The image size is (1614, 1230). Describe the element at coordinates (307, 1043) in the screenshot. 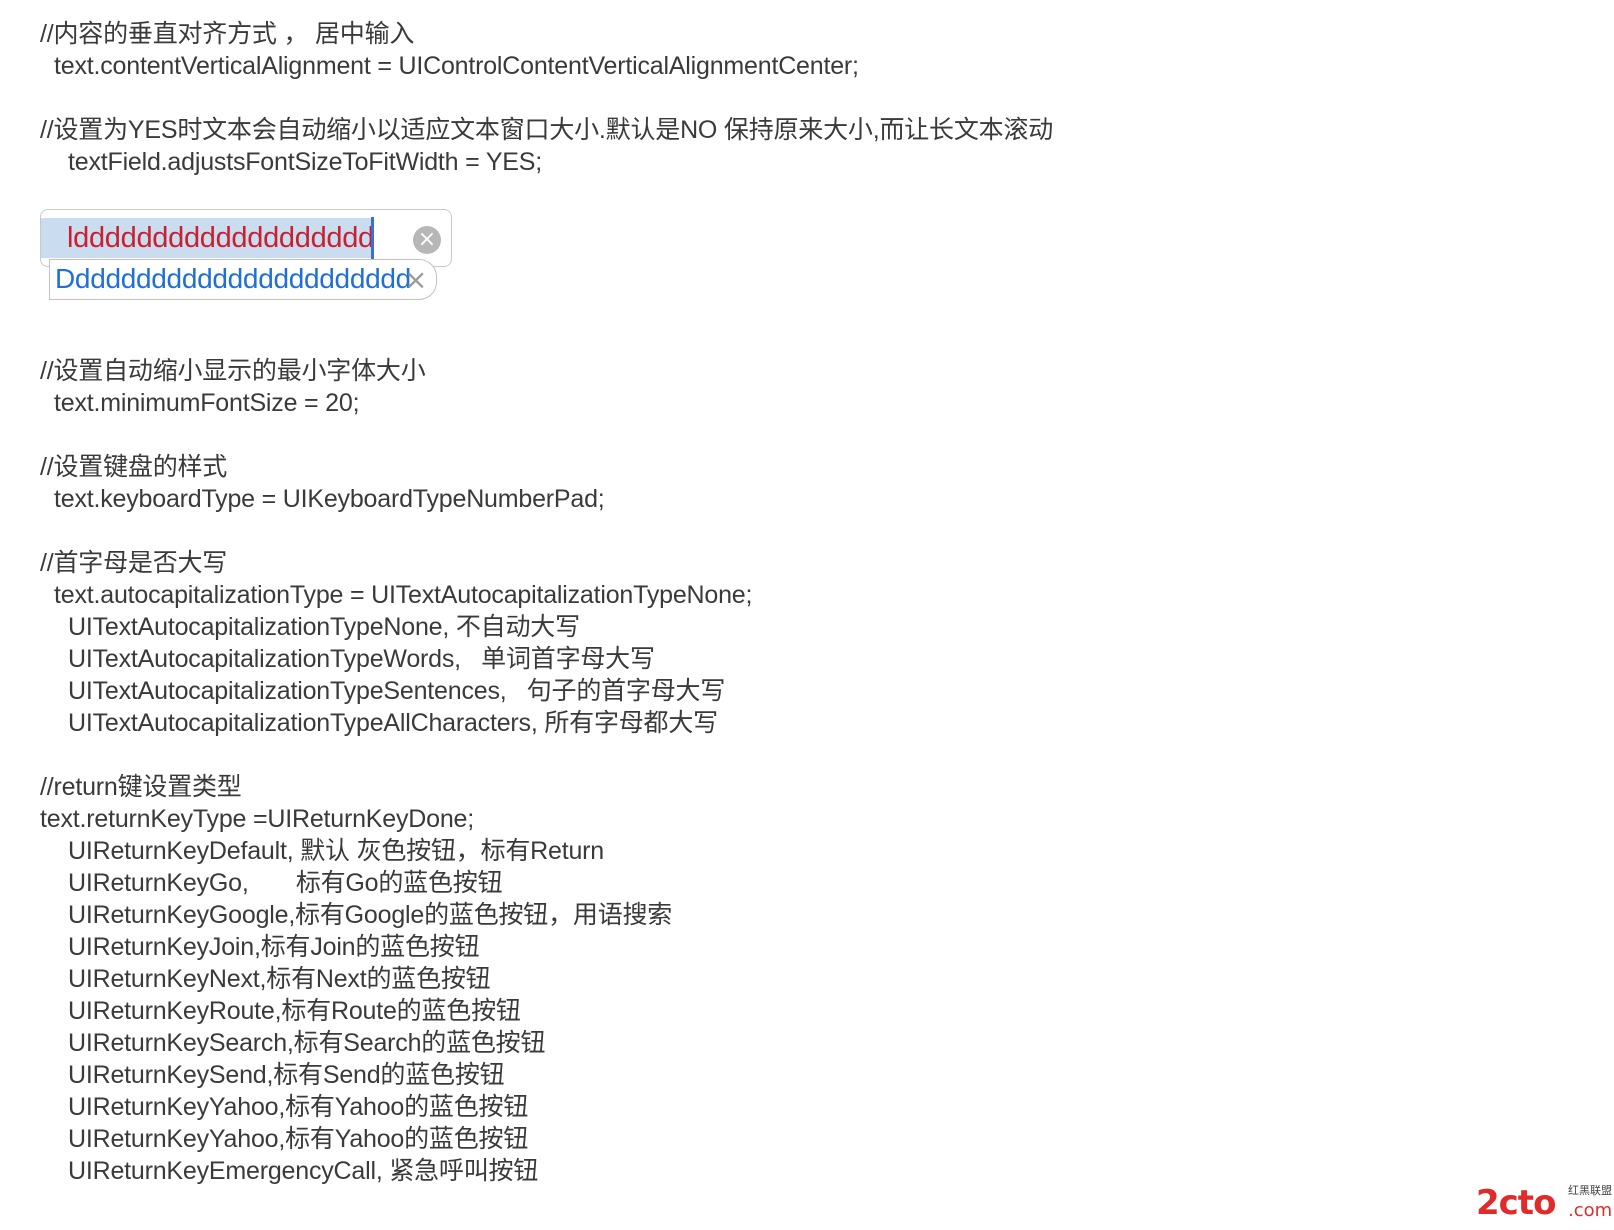

I see `return-key-search: UIReturnKeySearch,标有Search的蓝色按钮` at that location.